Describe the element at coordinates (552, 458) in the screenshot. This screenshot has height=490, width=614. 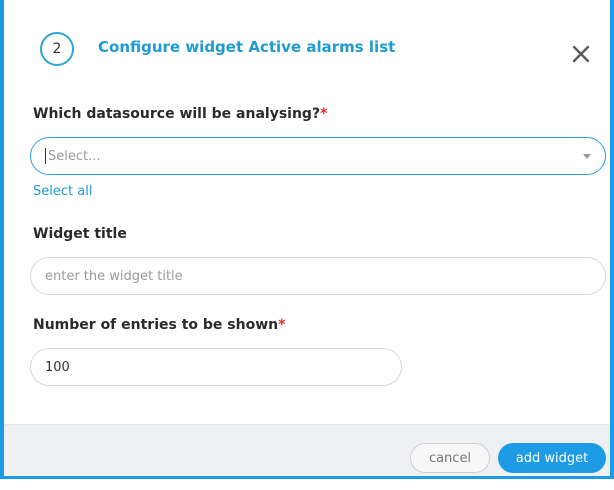
I see `add-widget-button: add widget` at that location.